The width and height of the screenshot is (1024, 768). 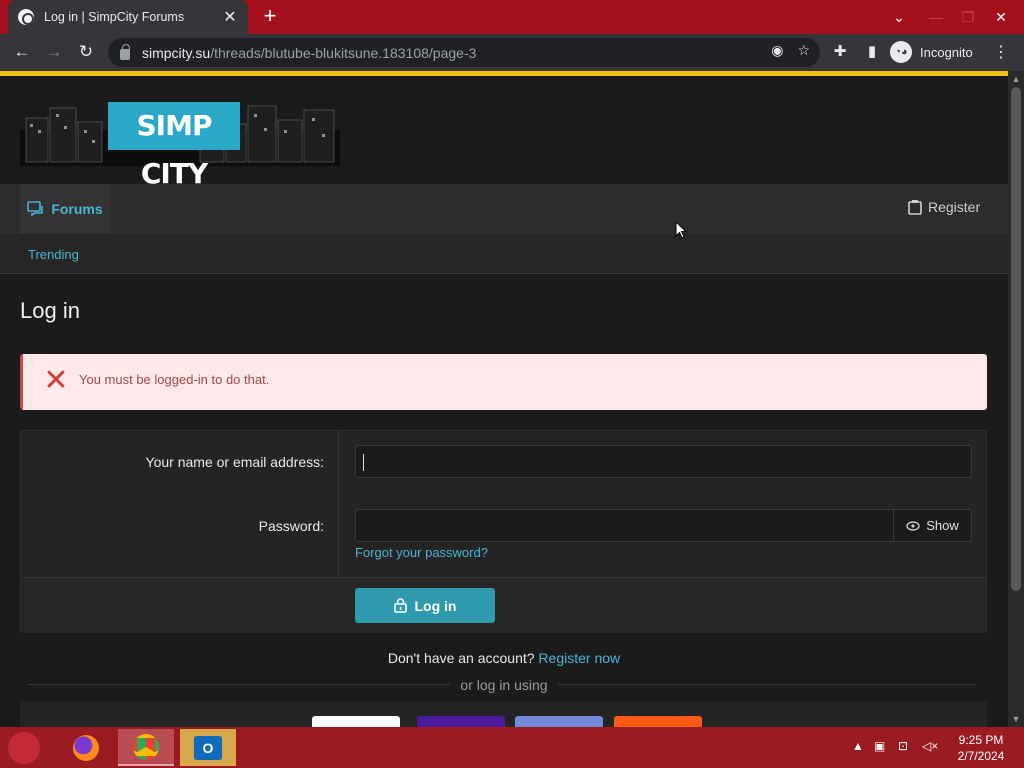 What do you see at coordinates (840, 51) in the screenshot?
I see `extensions-icon: ✚` at bounding box center [840, 51].